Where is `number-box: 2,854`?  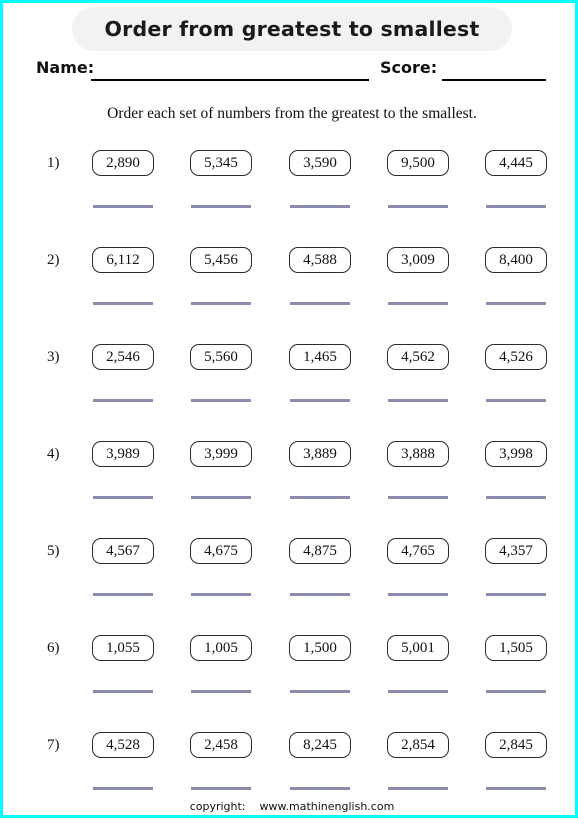
number-box: 2,854 is located at coordinates (418, 745).